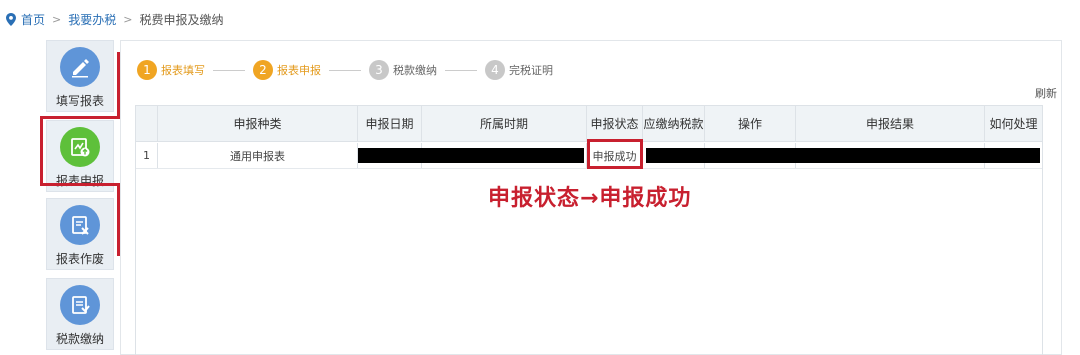  Describe the element at coordinates (80, 117) in the screenshot. I see `highlight-bracket-top` at that location.